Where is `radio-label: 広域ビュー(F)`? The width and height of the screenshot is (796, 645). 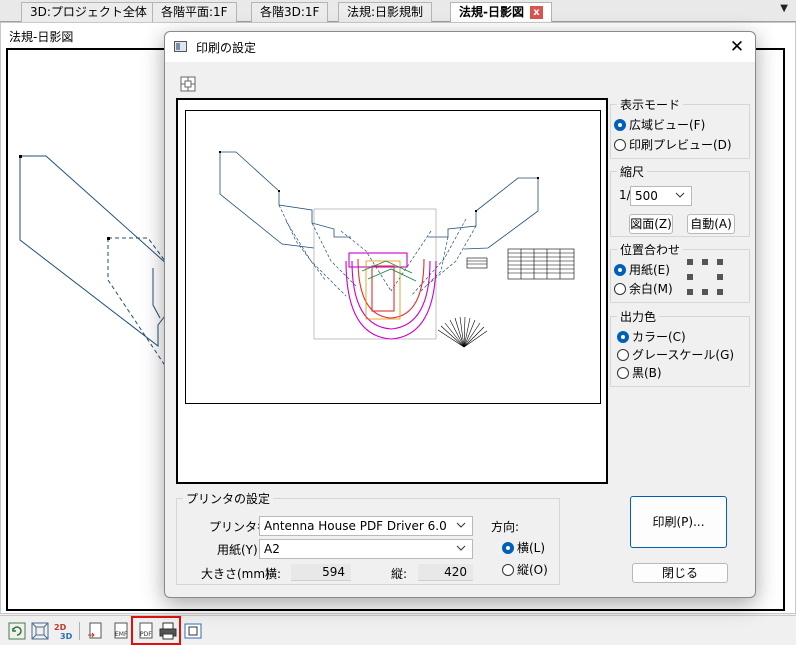 radio-label: 広域ビュー(F) is located at coordinates (667, 125).